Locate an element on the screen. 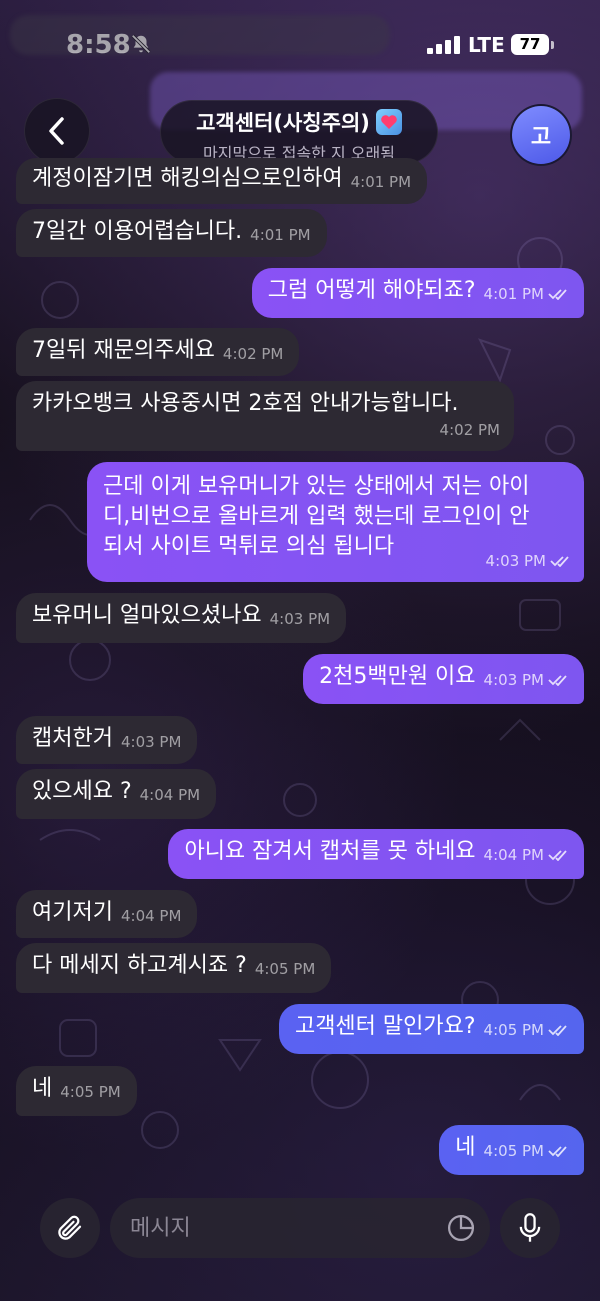 This screenshot has height=1301, width=600. message-outgoing: 아니요 잠겨서 캡처를 못 하네요 4:04 PM is located at coordinates (376, 854).